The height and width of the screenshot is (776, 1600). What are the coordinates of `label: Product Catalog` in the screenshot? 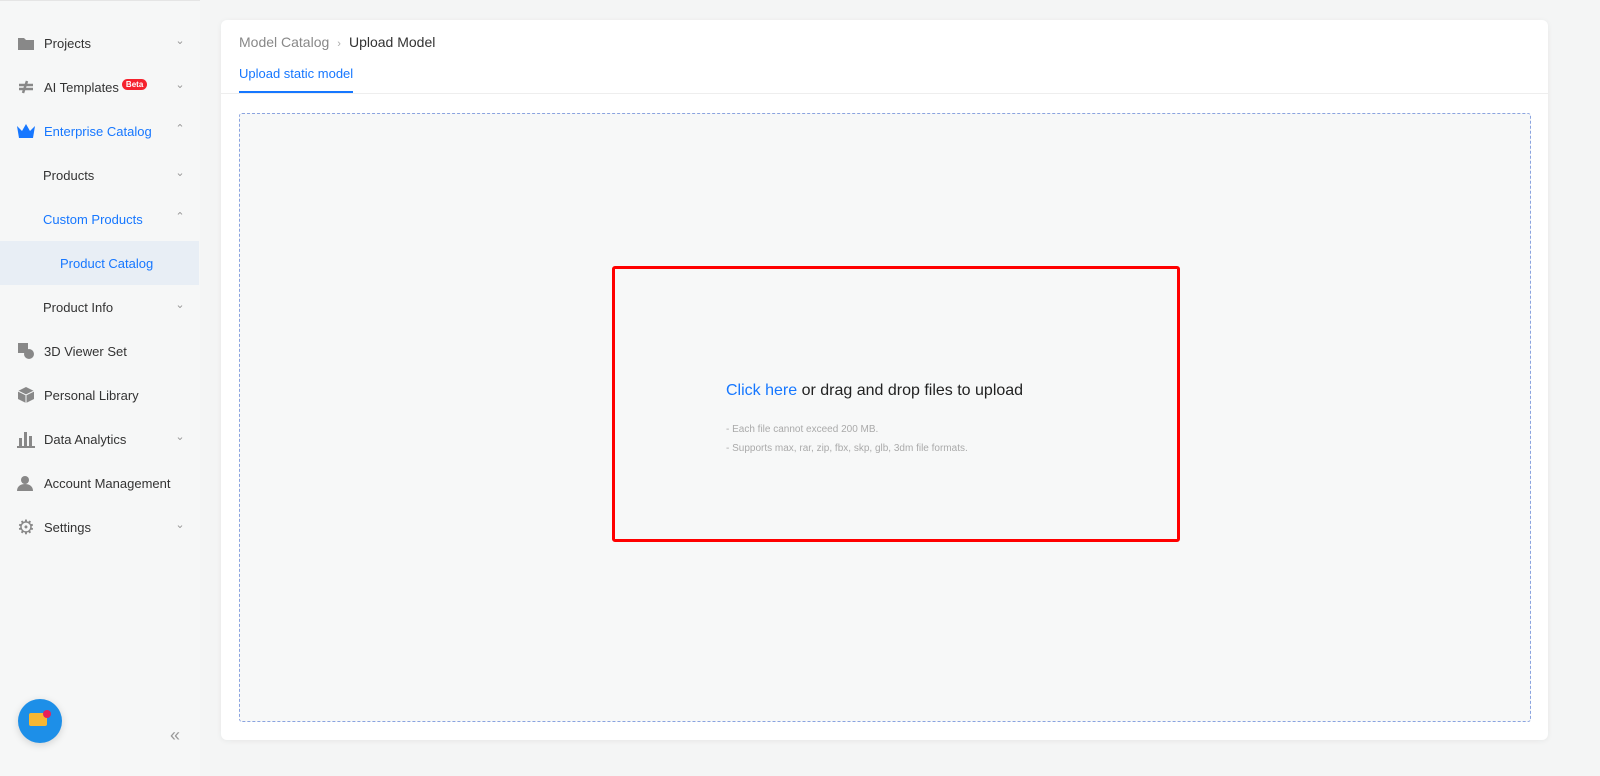 It's located at (107, 263).